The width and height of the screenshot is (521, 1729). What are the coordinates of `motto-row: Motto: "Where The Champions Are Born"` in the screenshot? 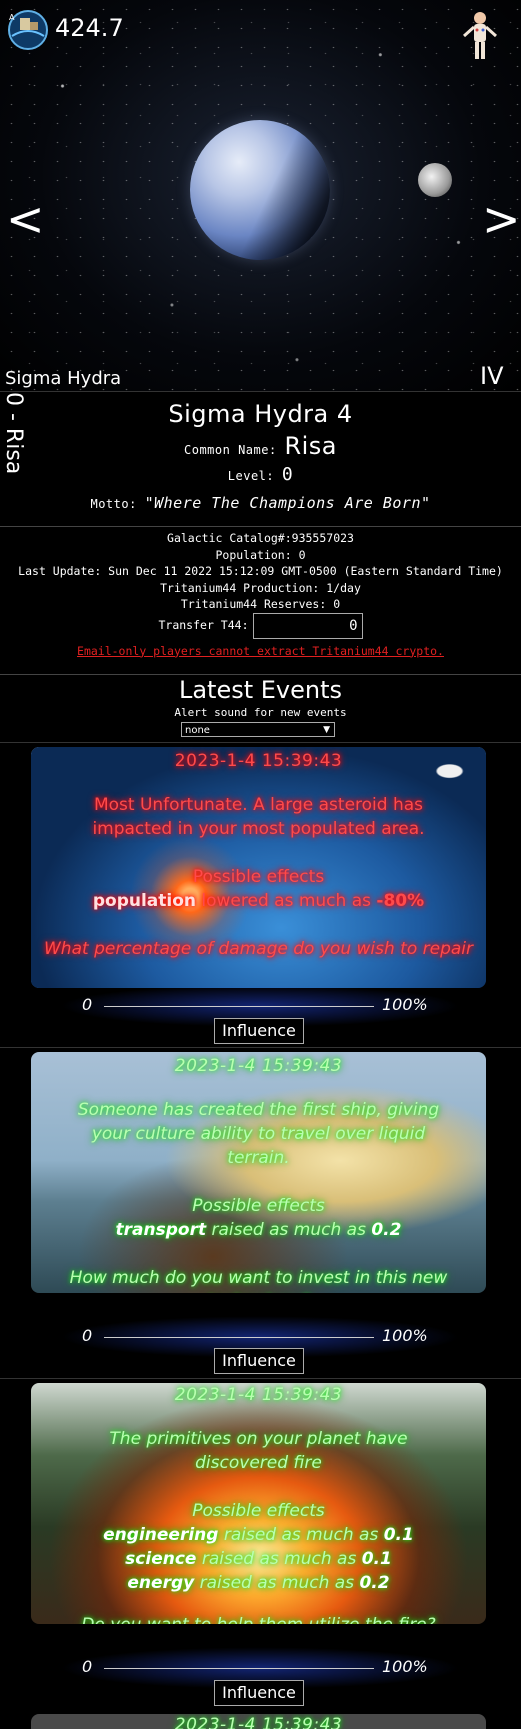 It's located at (260, 503).